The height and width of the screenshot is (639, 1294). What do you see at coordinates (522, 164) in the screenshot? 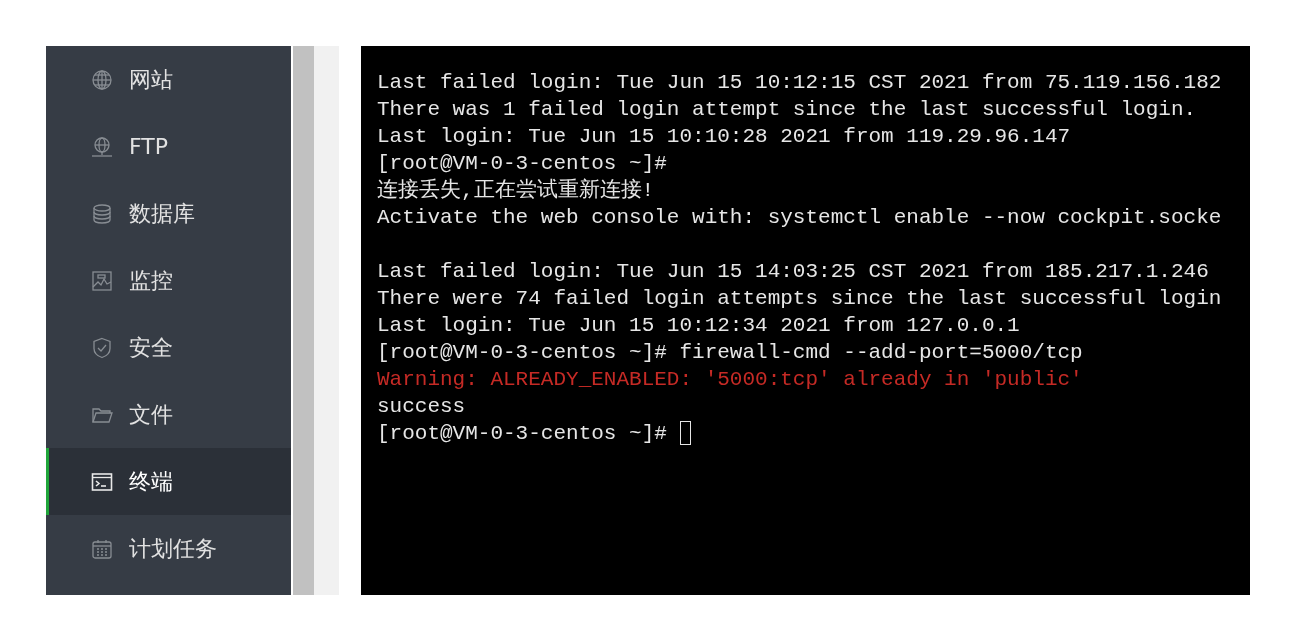
I see `terminal-line: [root@VM-0-3-centos ~]#` at bounding box center [522, 164].